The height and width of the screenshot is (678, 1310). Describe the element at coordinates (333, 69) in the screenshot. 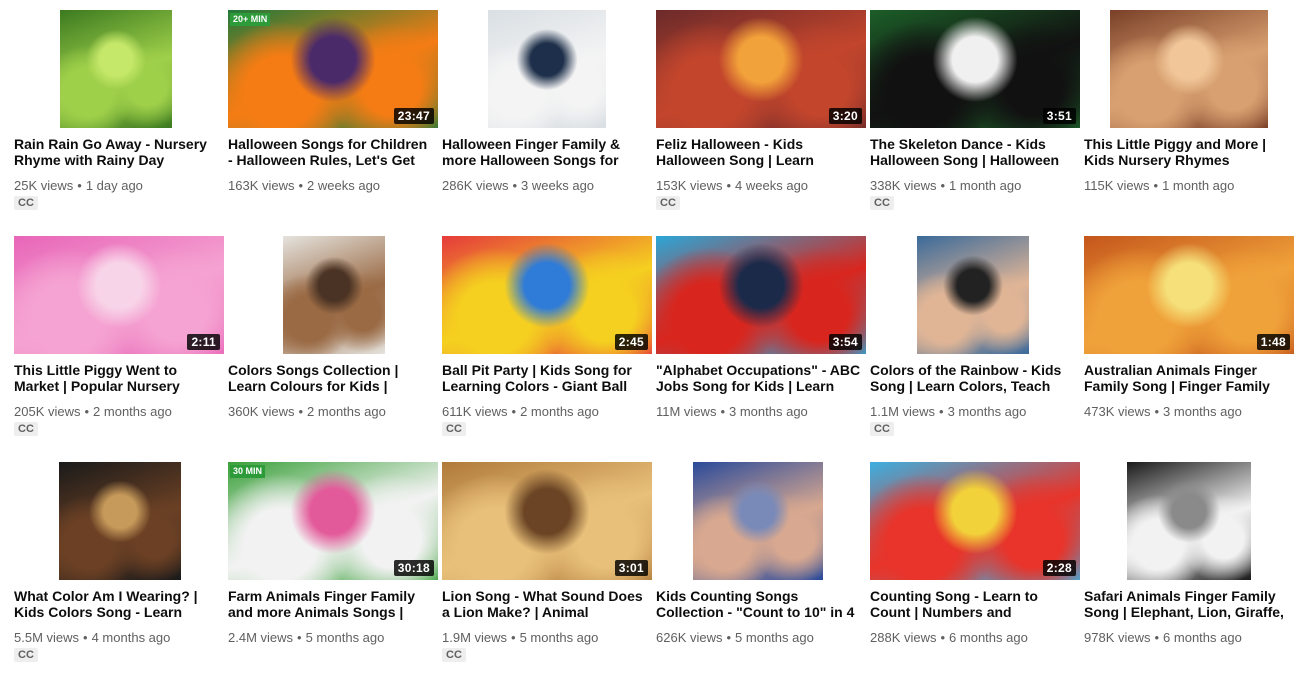

I see `video-thumbnail: 20+ MIN 23:47` at that location.